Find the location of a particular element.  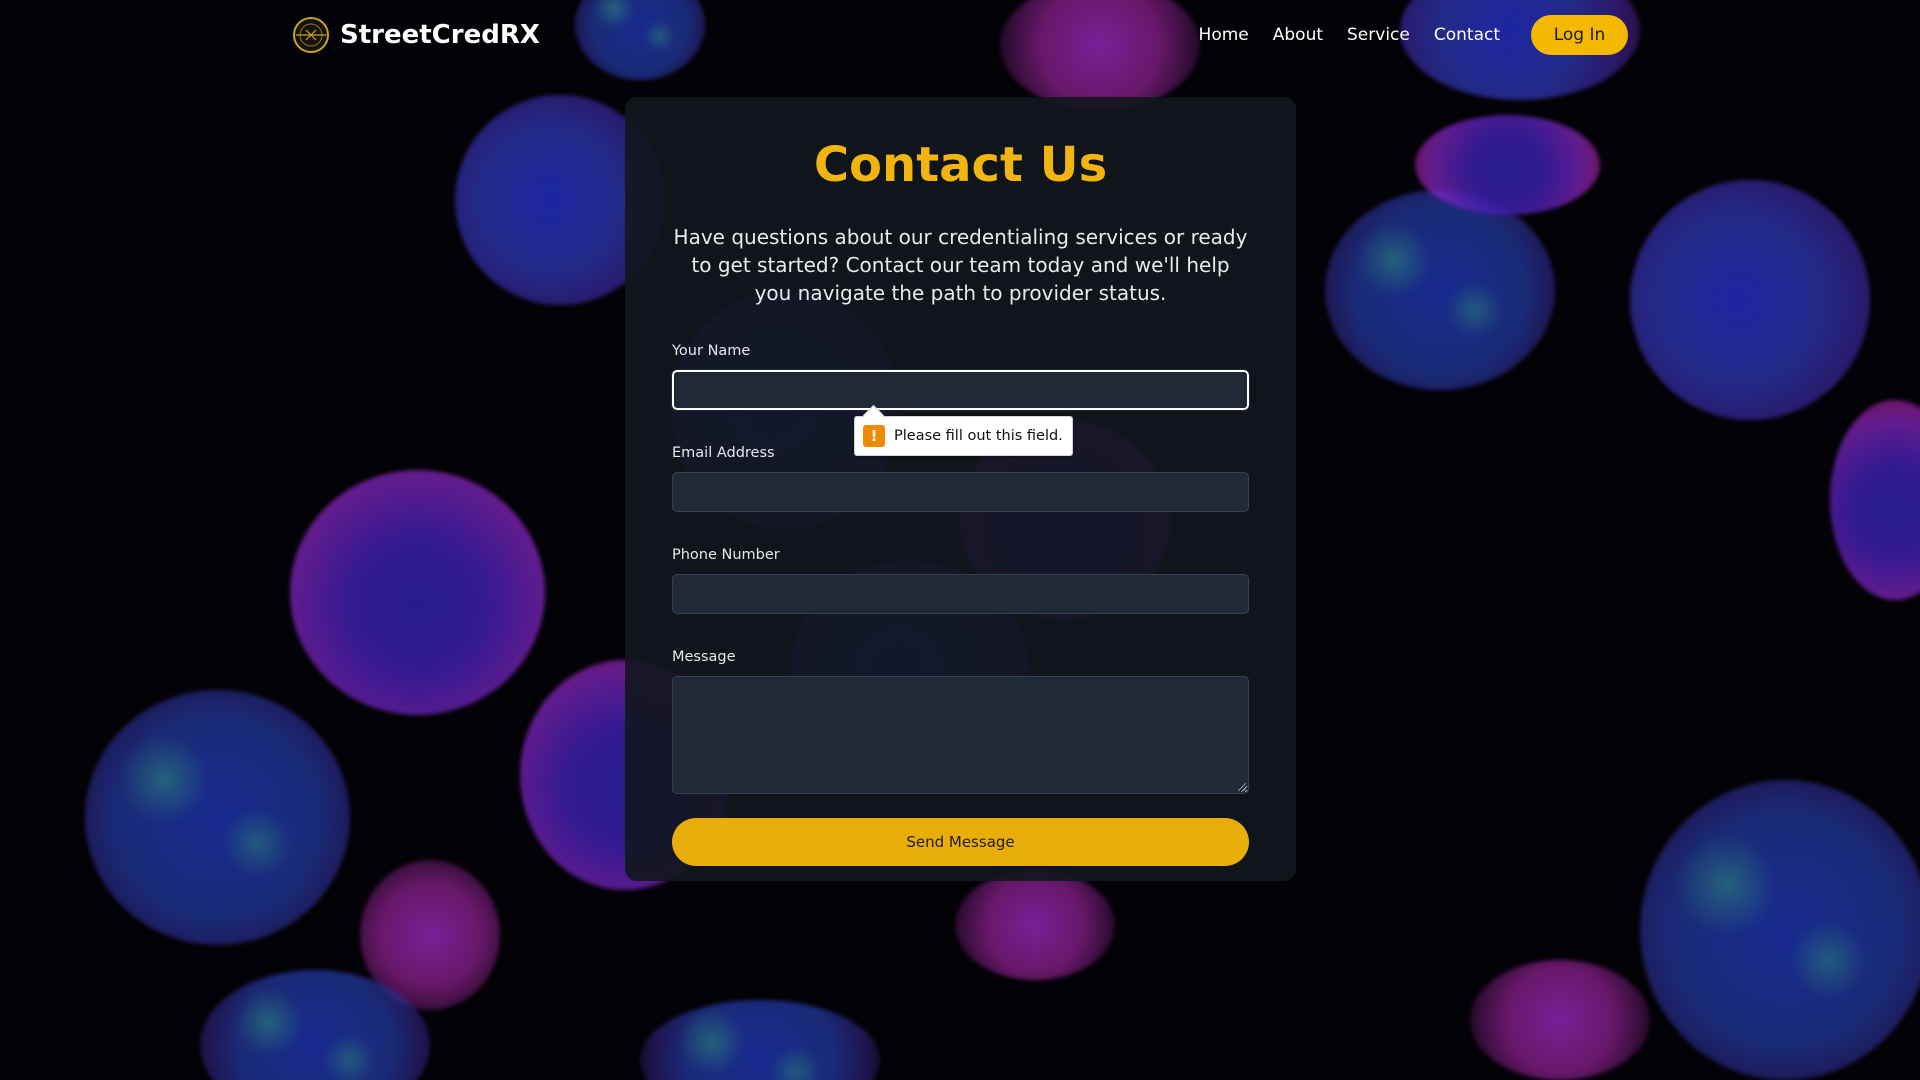

name-input is located at coordinates (960, 390).